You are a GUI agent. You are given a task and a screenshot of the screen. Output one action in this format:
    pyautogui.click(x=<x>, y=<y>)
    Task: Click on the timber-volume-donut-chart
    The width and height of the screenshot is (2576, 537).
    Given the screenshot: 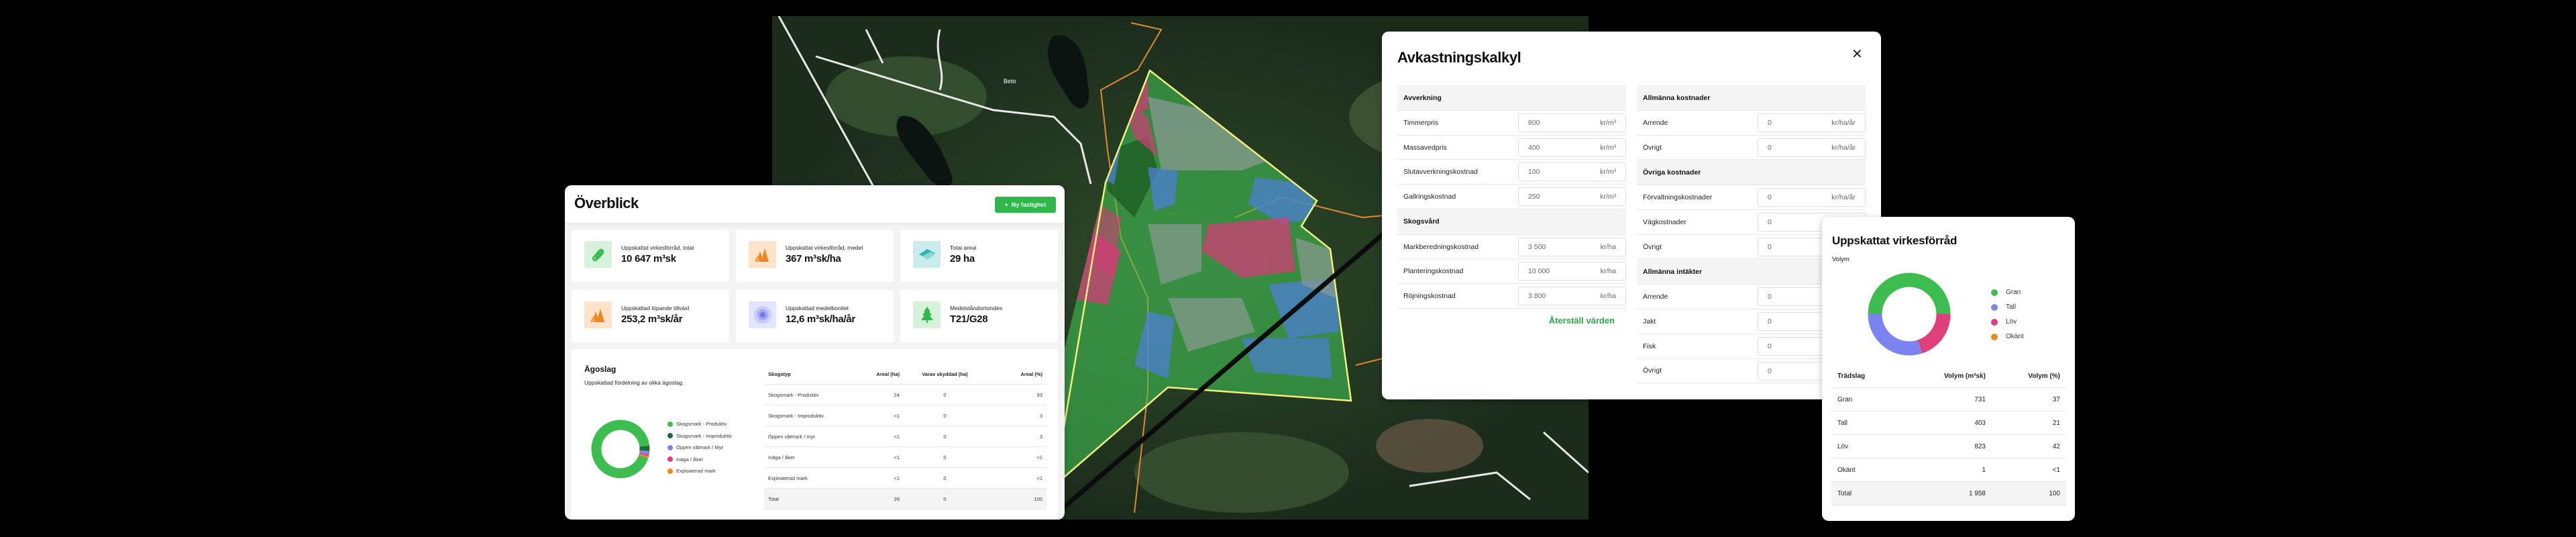 What is the action you would take?
    pyautogui.click(x=1909, y=314)
    